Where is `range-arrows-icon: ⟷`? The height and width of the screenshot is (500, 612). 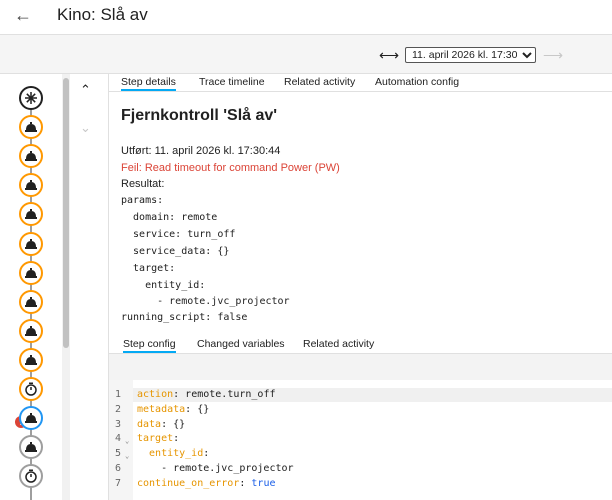 range-arrows-icon: ⟷ is located at coordinates (389, 55).